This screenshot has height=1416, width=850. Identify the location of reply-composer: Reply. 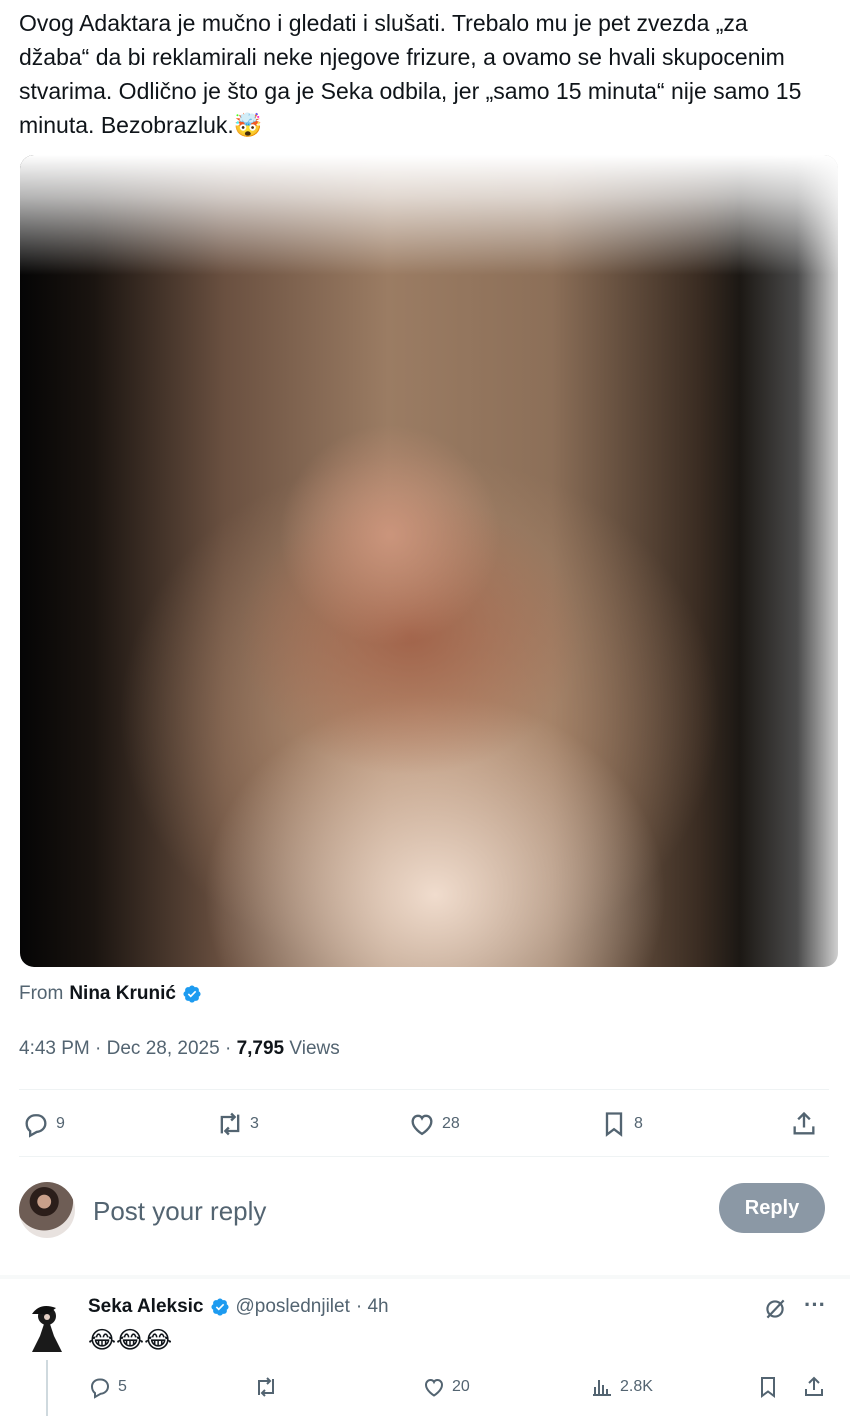
(423, 1210).